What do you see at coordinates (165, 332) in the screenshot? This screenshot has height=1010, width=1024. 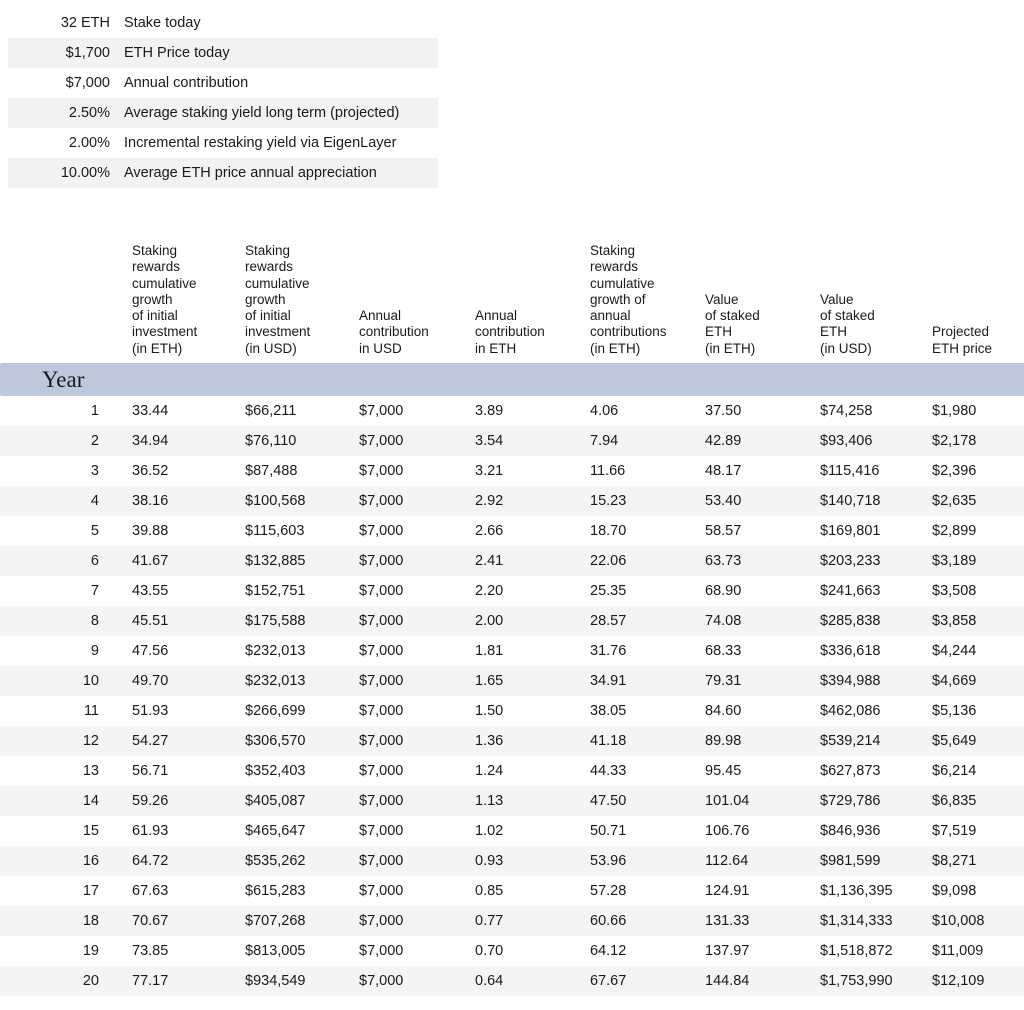 I see `header-line: investment` at bounding box center [165, 332].